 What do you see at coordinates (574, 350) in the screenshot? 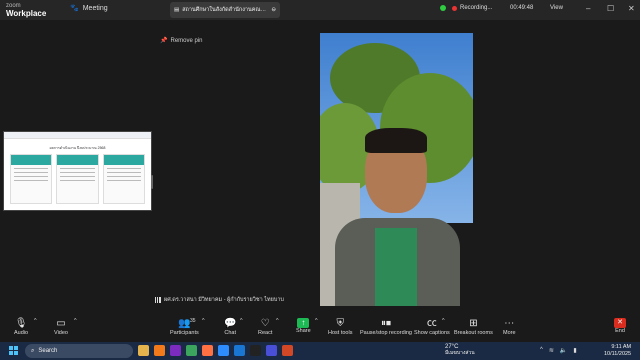
I see `battery-icon: ▮` at bounding box center [574, 350].